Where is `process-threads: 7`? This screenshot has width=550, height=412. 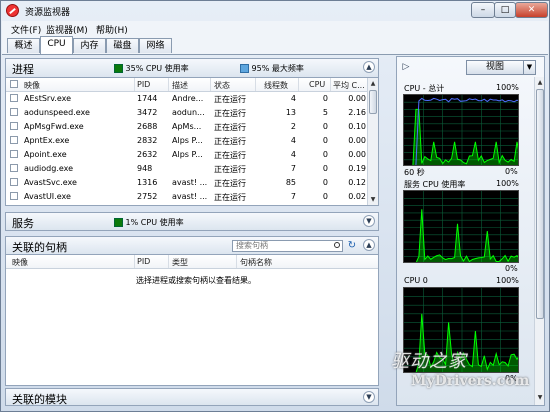 process-threads: 7 is located at coordinates (293, 168).